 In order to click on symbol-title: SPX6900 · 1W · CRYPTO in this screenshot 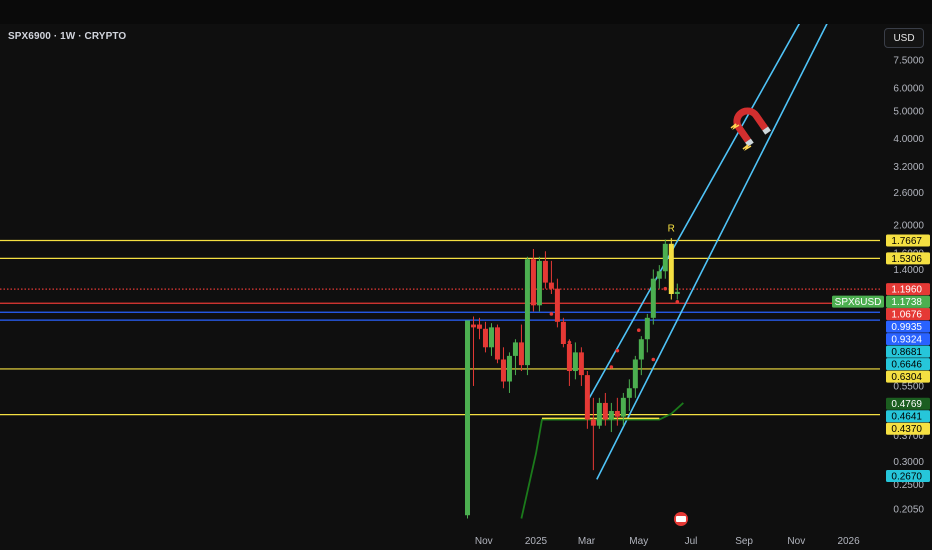, I will do `click(67, 36)`.